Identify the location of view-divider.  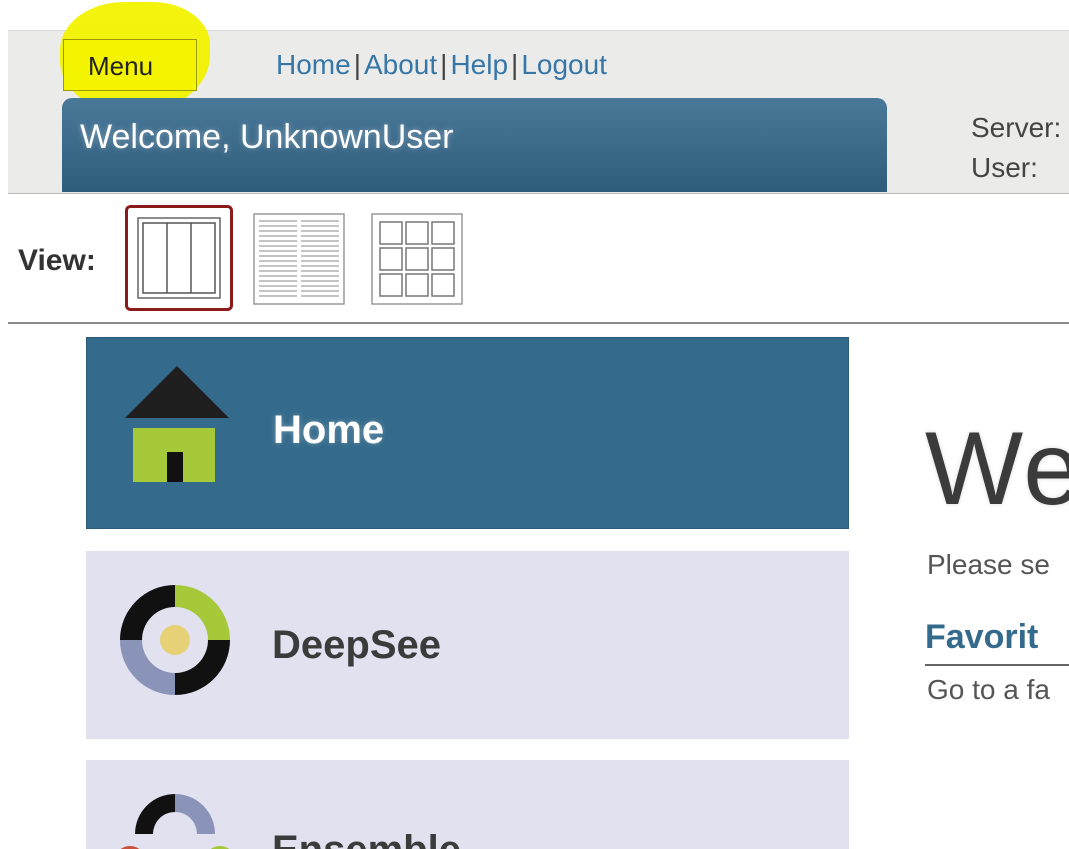
(538, 323).